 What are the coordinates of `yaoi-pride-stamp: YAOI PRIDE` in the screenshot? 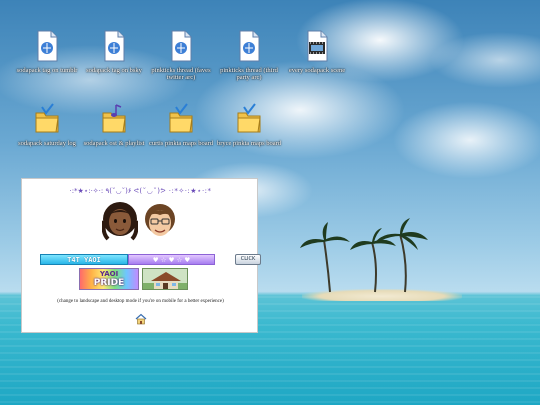 It's located at (109, 279).